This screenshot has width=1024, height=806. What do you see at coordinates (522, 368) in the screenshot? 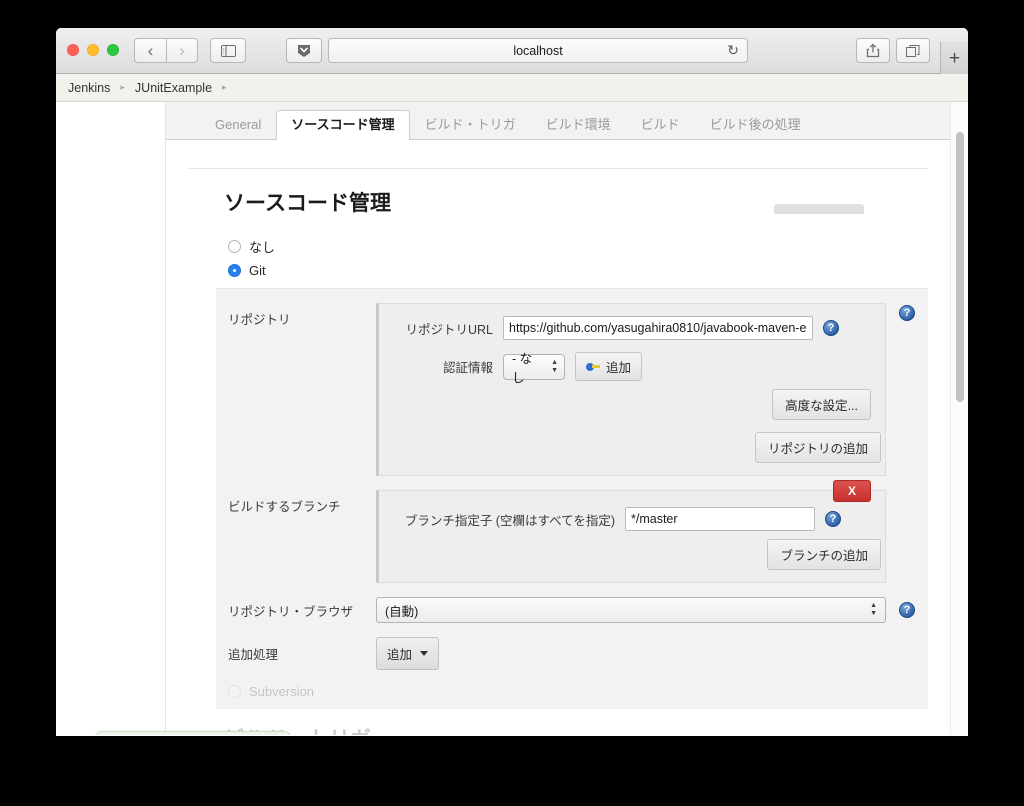
I see `credentials-select-value: - なし` at bounding box center [522, 368].